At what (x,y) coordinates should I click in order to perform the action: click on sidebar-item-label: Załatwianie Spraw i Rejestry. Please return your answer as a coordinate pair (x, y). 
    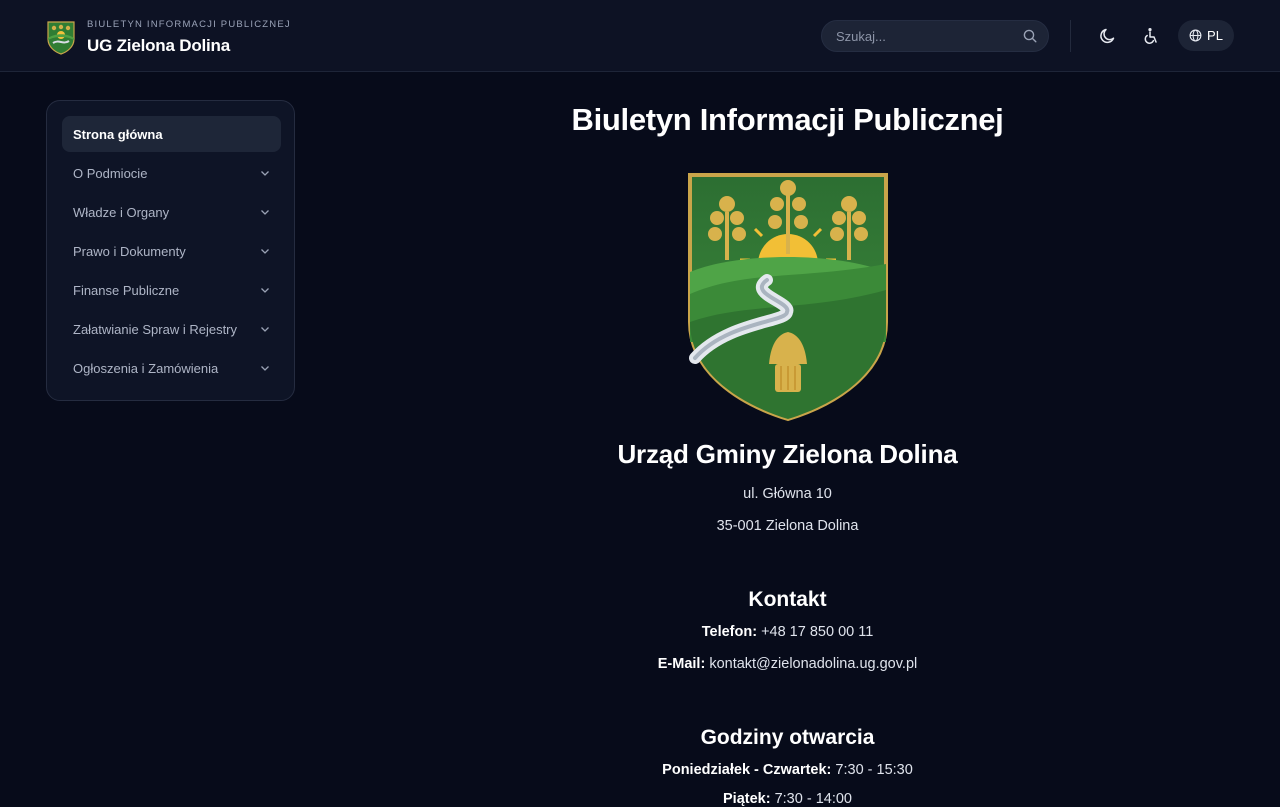
    Looking at the image, I should click on (155, 329).